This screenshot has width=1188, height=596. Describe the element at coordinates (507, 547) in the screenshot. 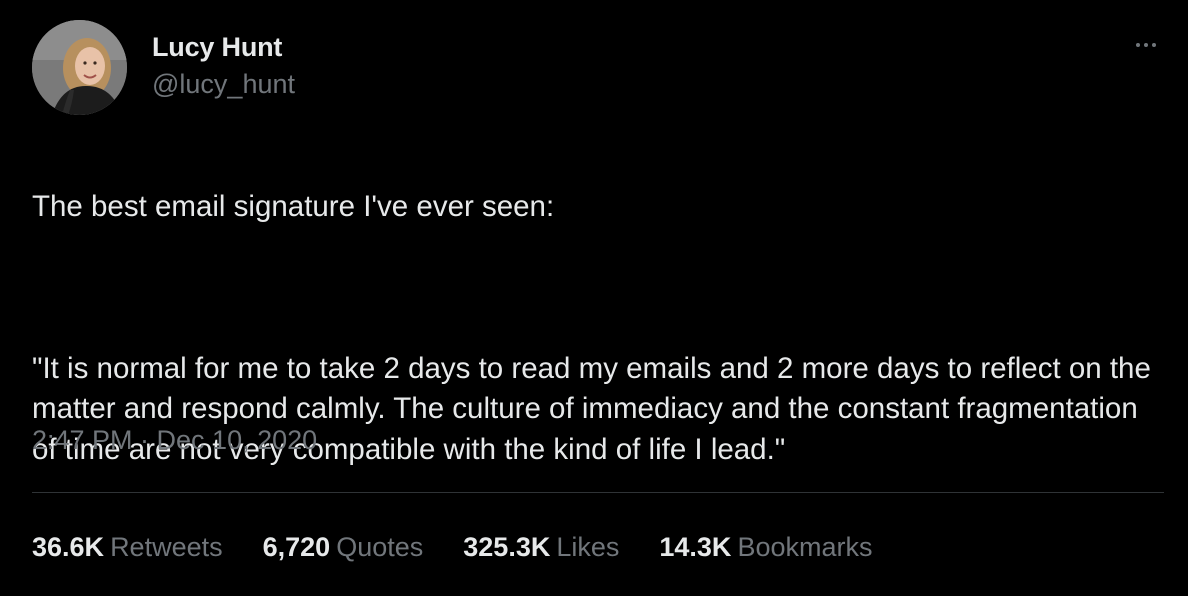

I see `stat-value: 325.3K` at that location.